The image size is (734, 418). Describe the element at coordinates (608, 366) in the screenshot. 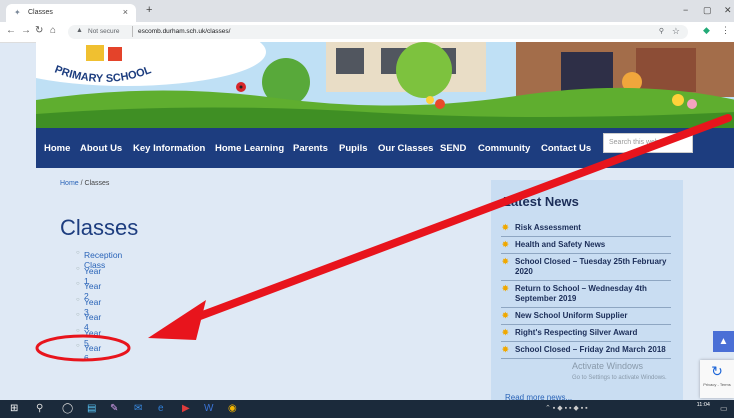

I see `activate-windows-title: Activate Windows` at that location.